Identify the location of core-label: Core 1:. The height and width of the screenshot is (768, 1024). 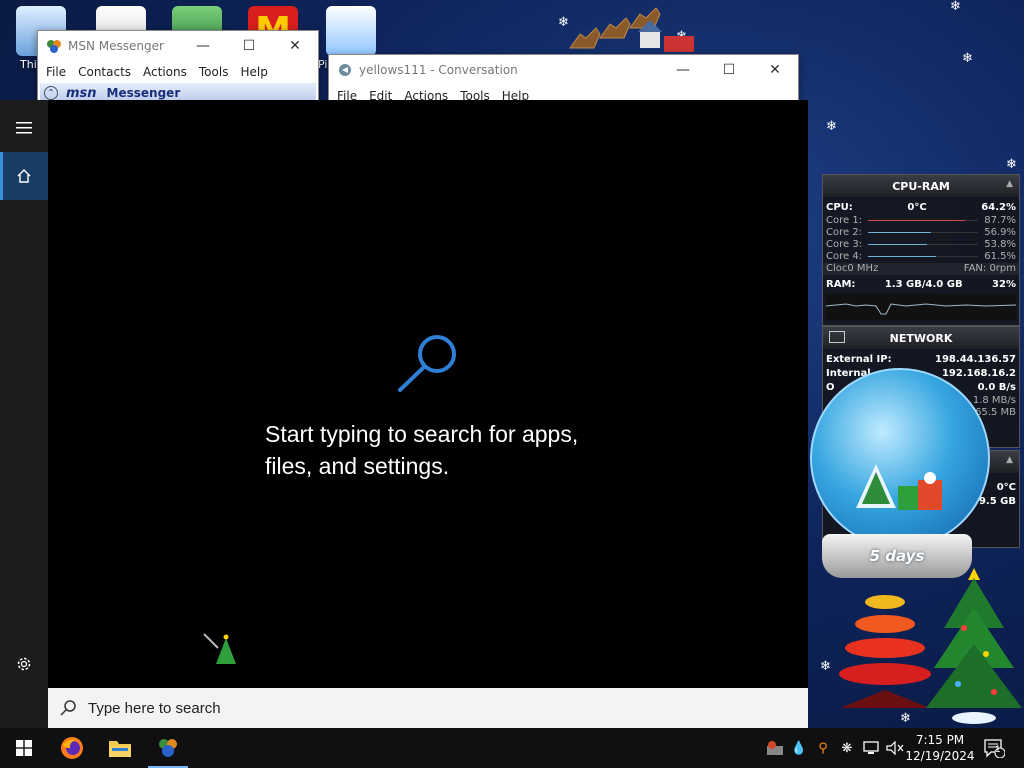
(844, 220).